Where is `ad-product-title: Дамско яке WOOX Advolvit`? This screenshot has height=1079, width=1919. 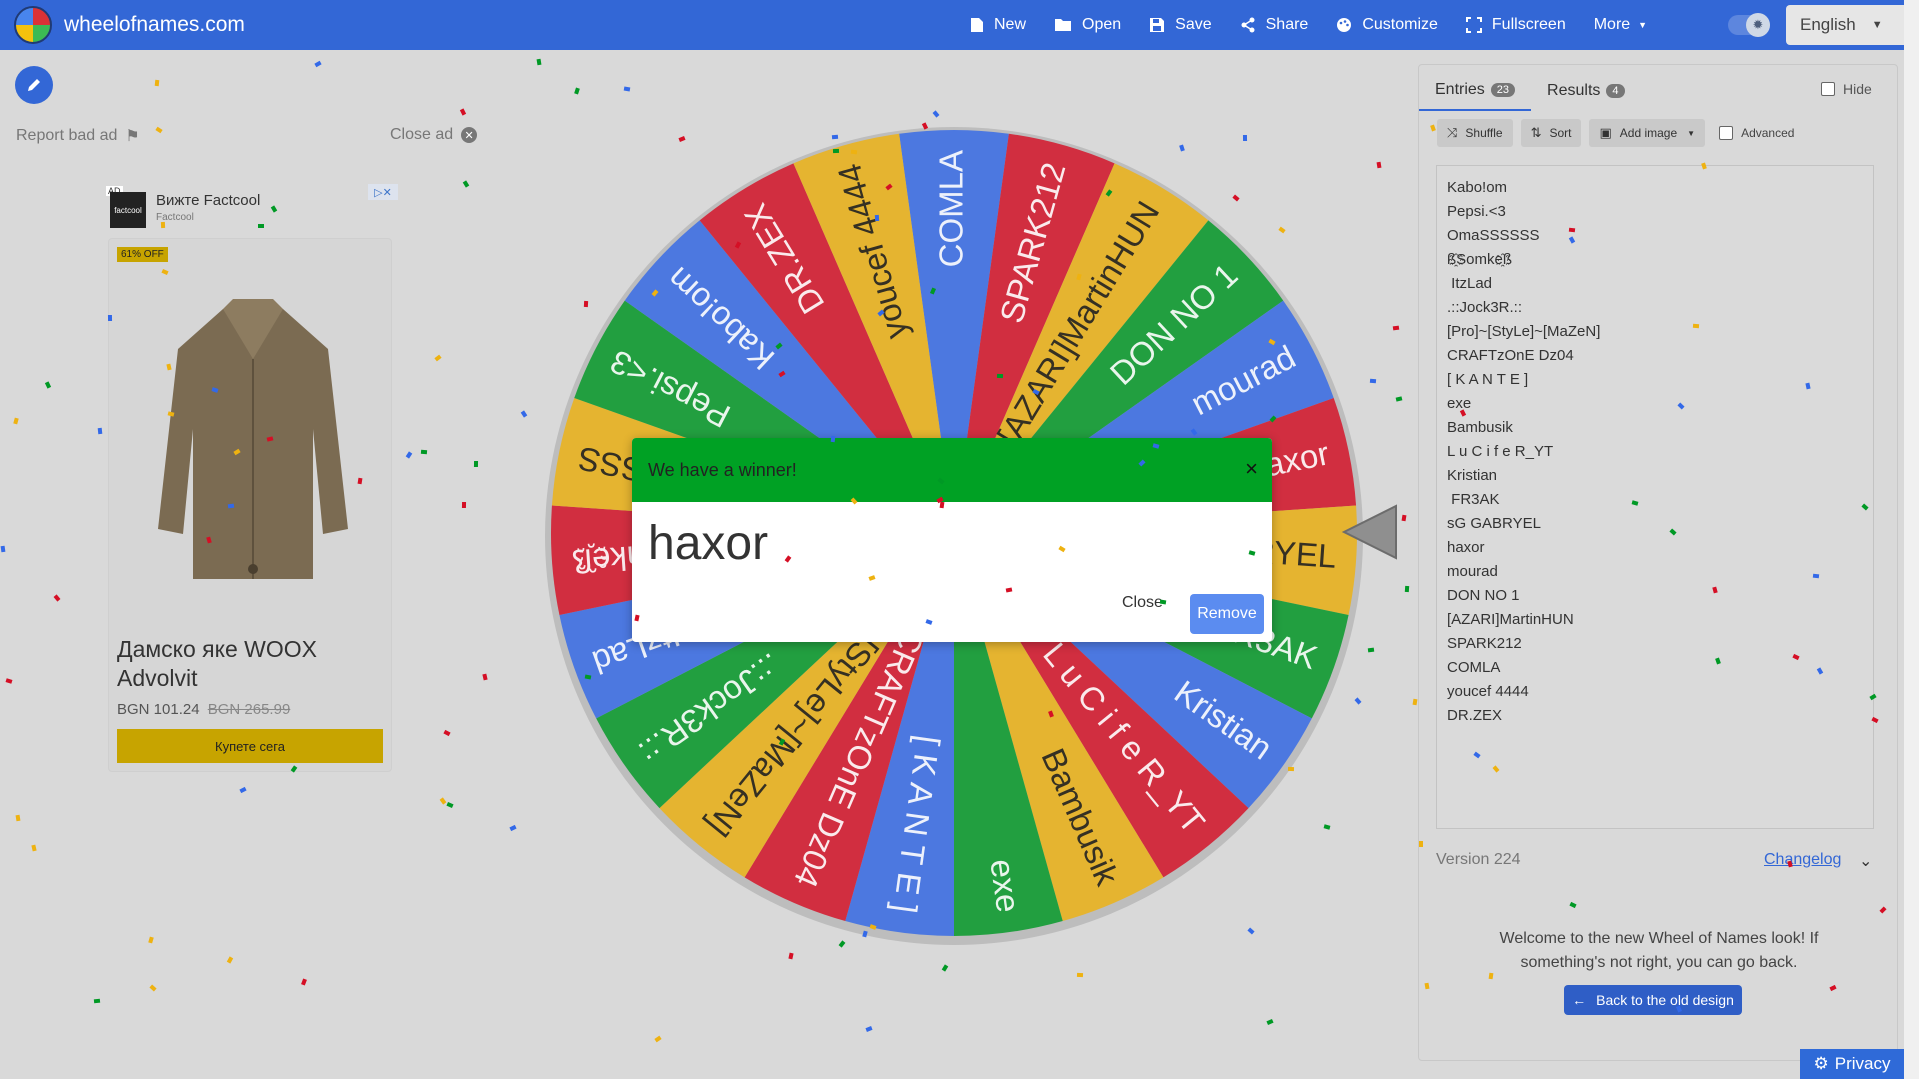
ad-product-title: Дамско яке WOOX Advolvit is located at coordinates (252, 664).